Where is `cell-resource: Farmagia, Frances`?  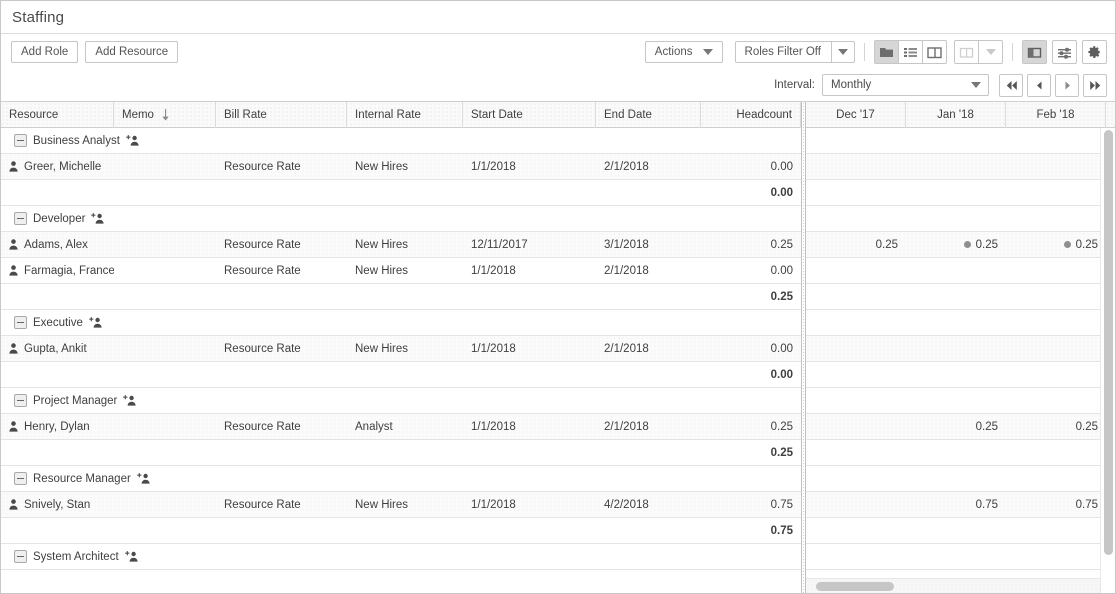 cell-resource: Farmagia, Frances is located at coordinates (57, 271).